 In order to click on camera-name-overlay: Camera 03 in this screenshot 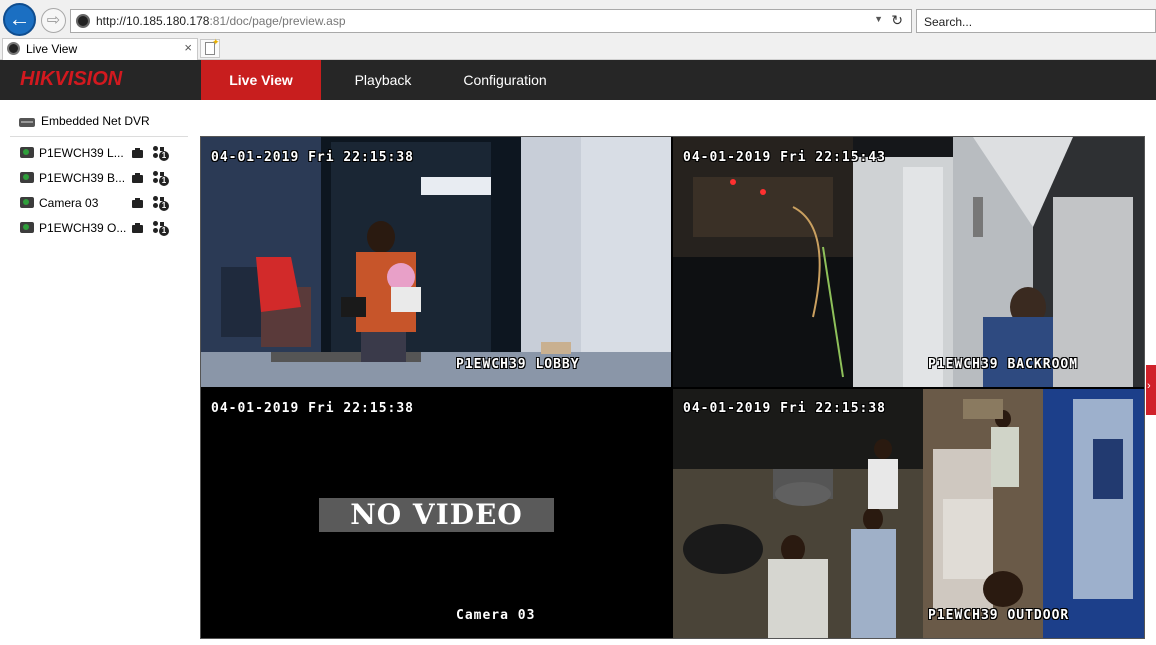, I will do `click(496, 615)`.